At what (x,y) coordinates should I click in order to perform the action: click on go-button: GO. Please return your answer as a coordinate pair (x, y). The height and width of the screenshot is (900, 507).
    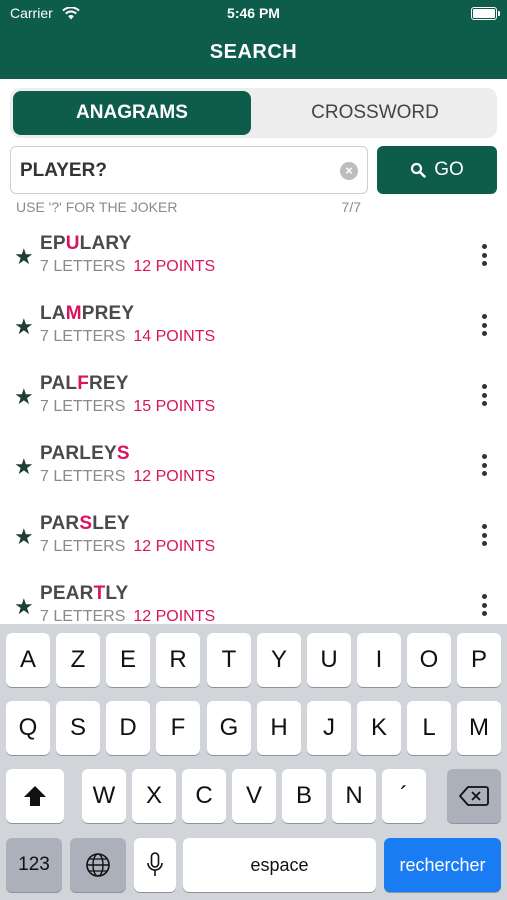
    Looking at the image, I should click on (437, 170).